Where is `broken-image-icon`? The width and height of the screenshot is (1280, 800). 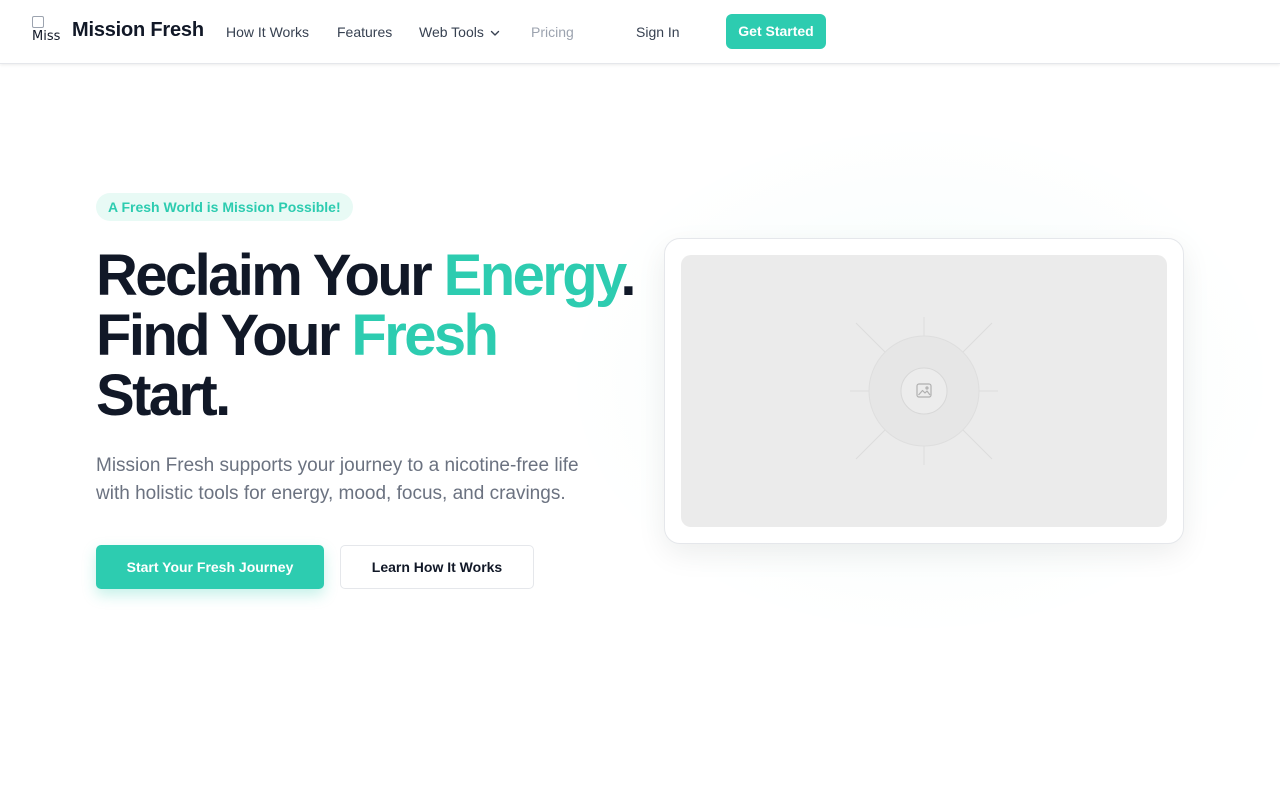
broken-image-icon is located at coordinates (38, 22).